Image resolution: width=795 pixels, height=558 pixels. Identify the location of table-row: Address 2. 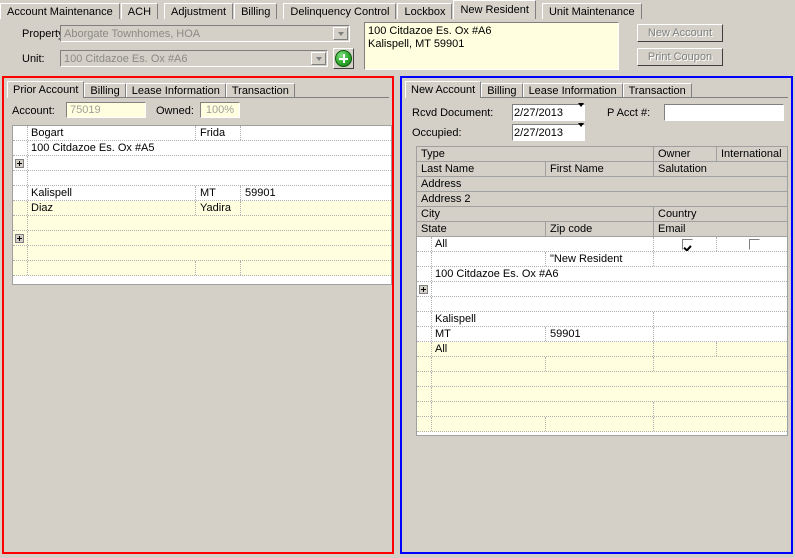
(602, 199).